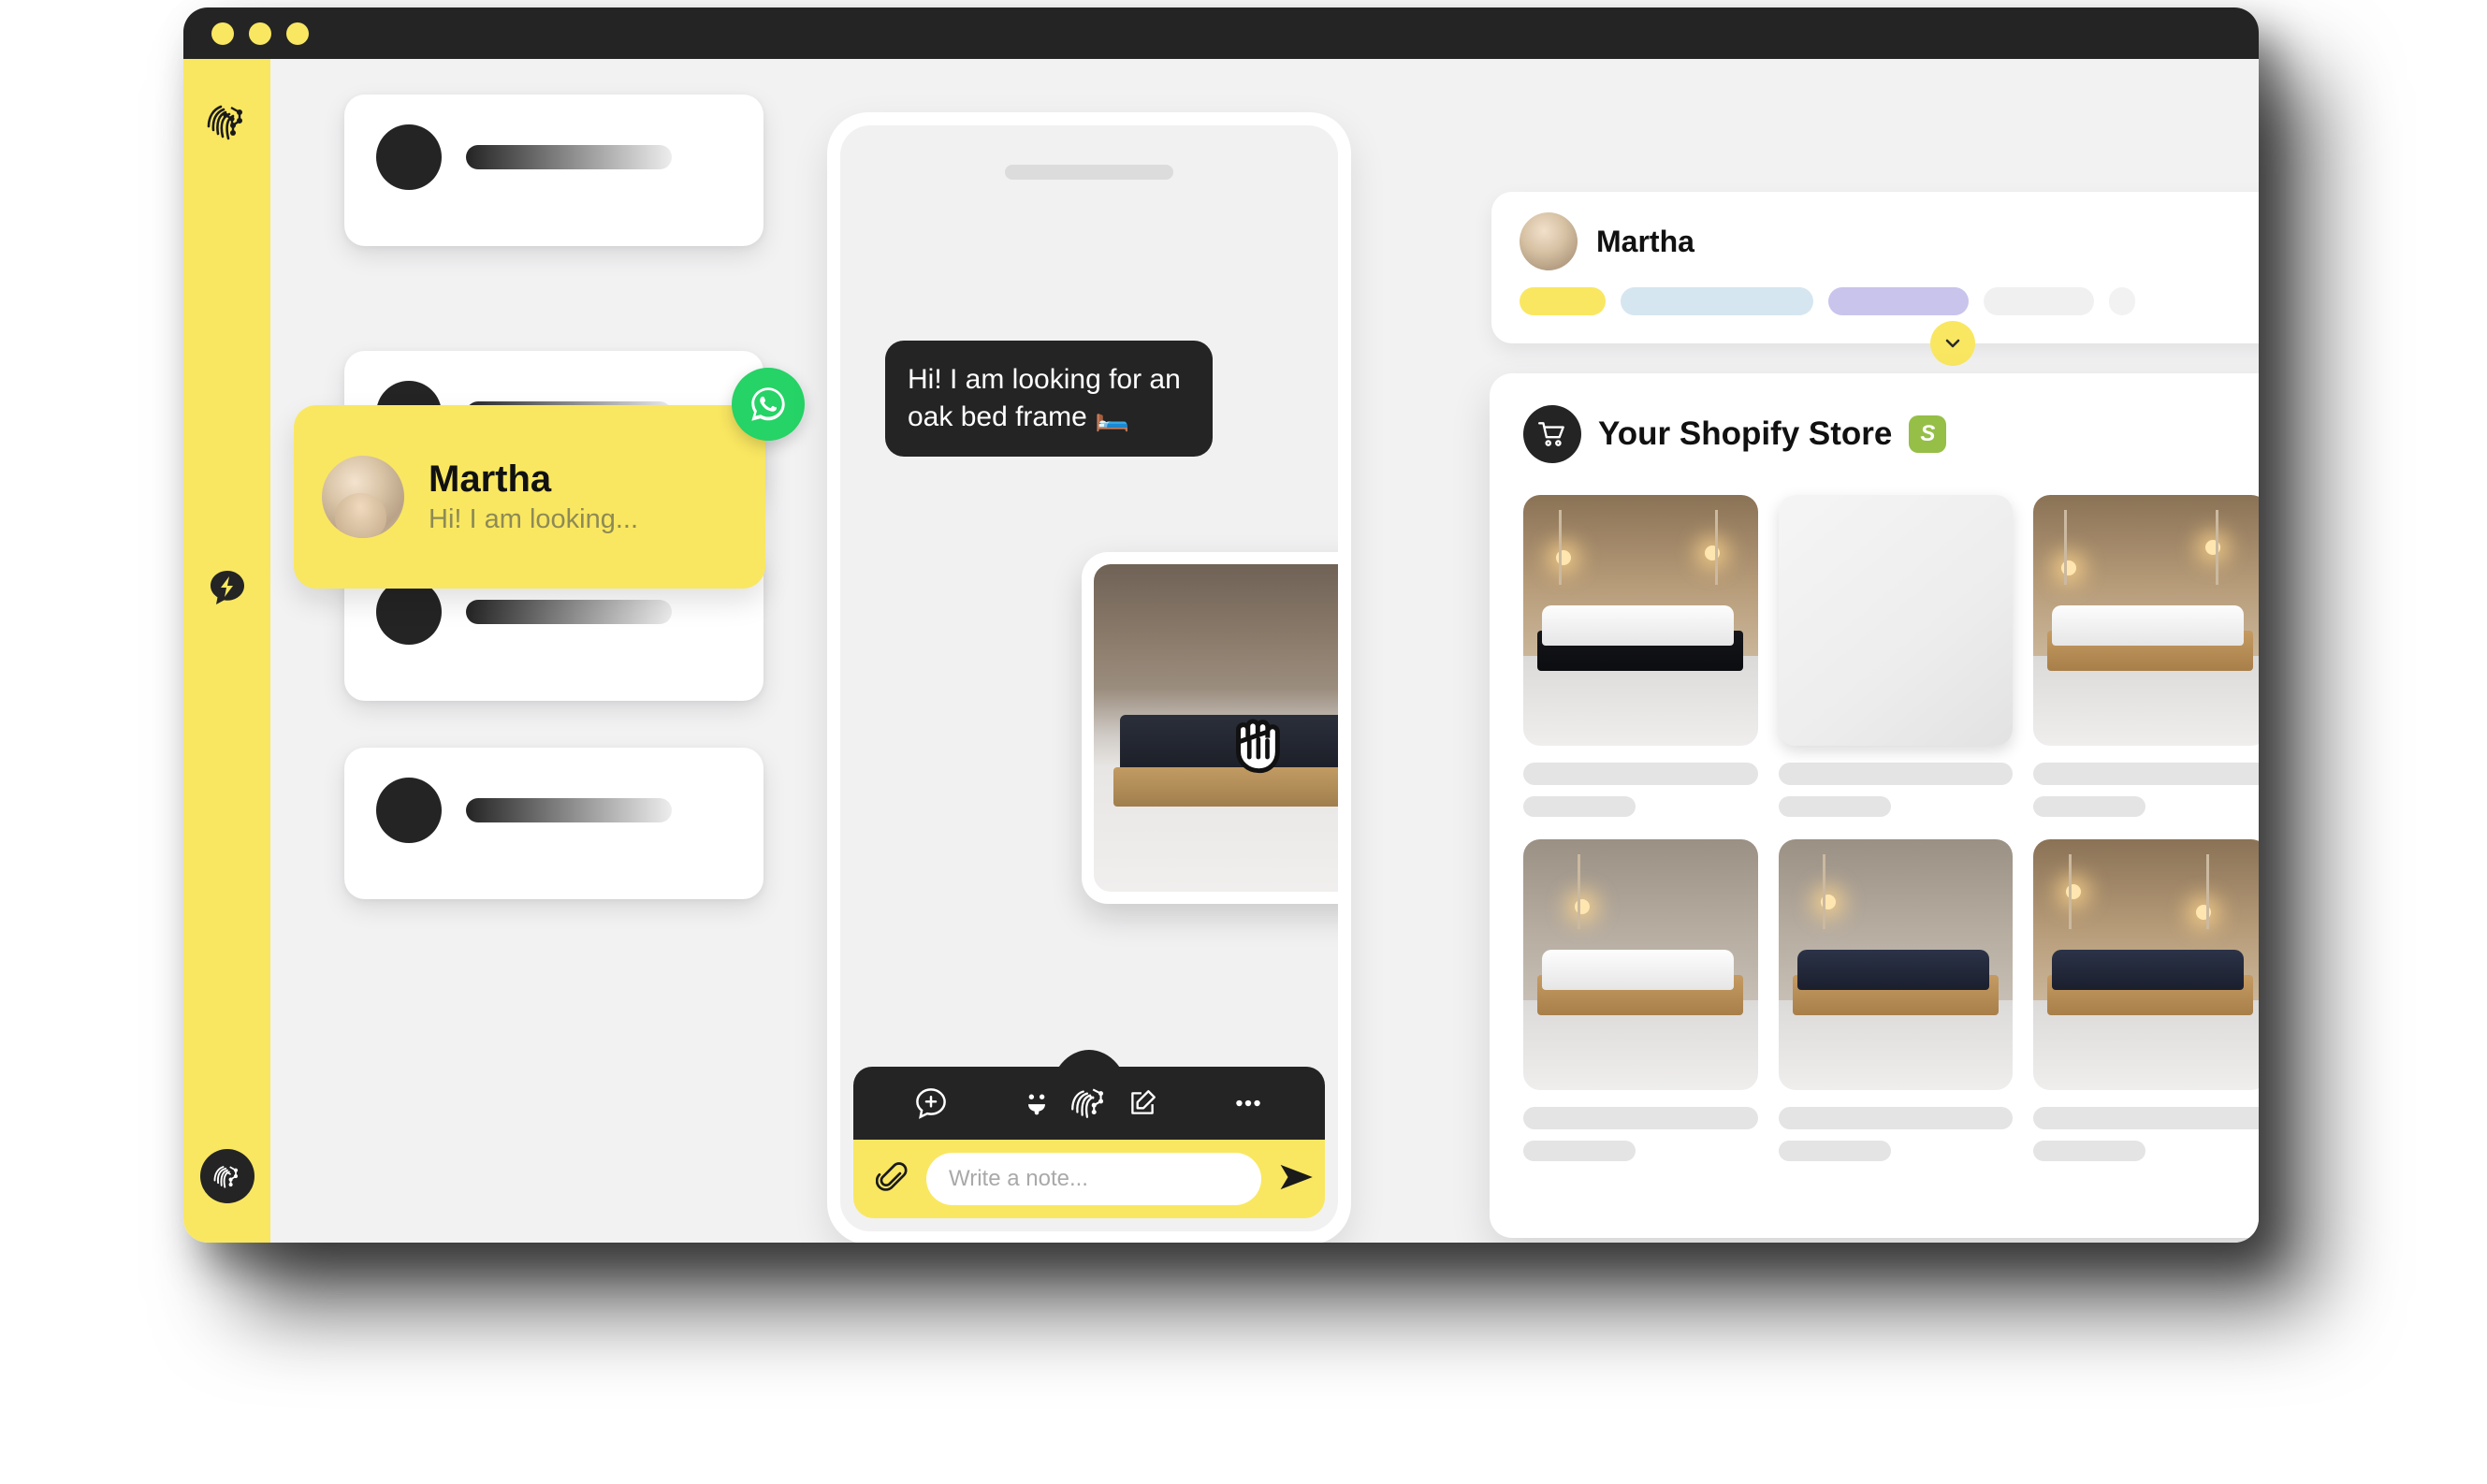 This screenshot has height=1484, width=2487. Describe the element at coordinates (260, 33) in the screenshot. I see `window-minimize-button` at that location.